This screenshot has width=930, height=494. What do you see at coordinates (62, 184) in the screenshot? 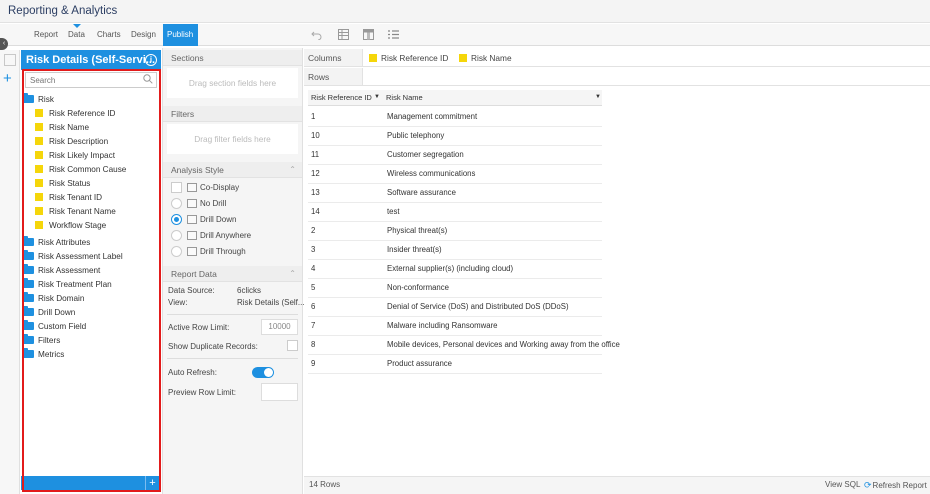
I see `tree-field: Risk Status` at bounding box center [62, 184].